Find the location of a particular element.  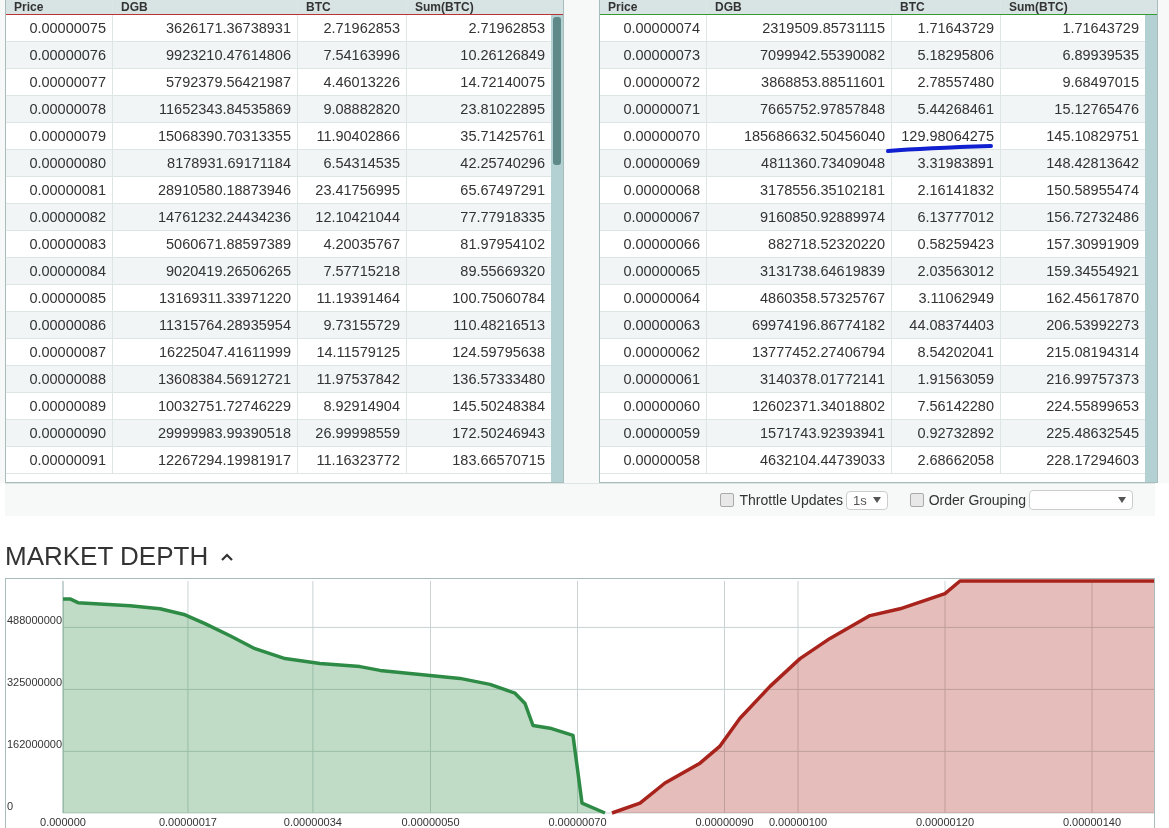

table-cell: 0.00000060 is located at coordinates (653, 406).